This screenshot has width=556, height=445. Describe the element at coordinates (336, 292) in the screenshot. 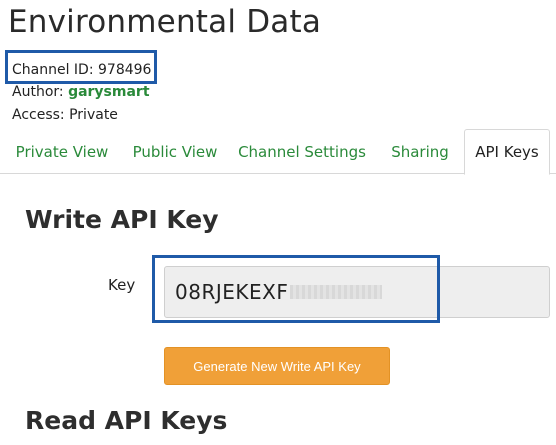

I see `redacted-key-portion` at that location.